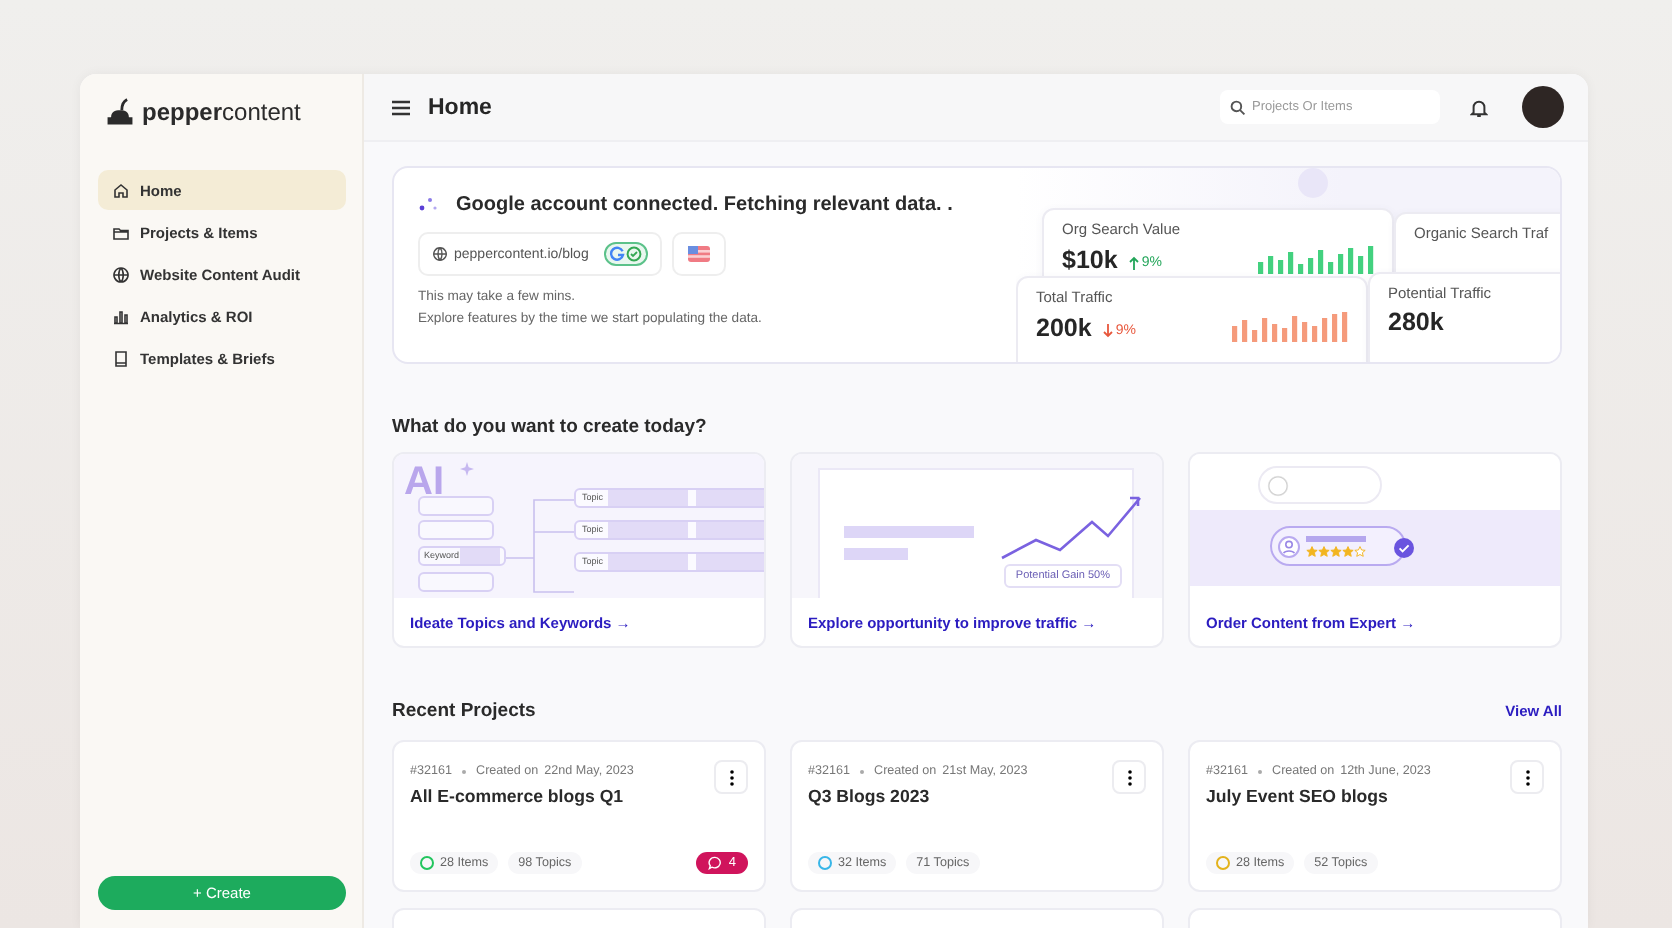 Image resolution: width=1672 pixels, height=928 pixels. What do you see at coordinates (1238, 107) in the screenshot?
I see `search-icon` at bounding box center [1238, 107].